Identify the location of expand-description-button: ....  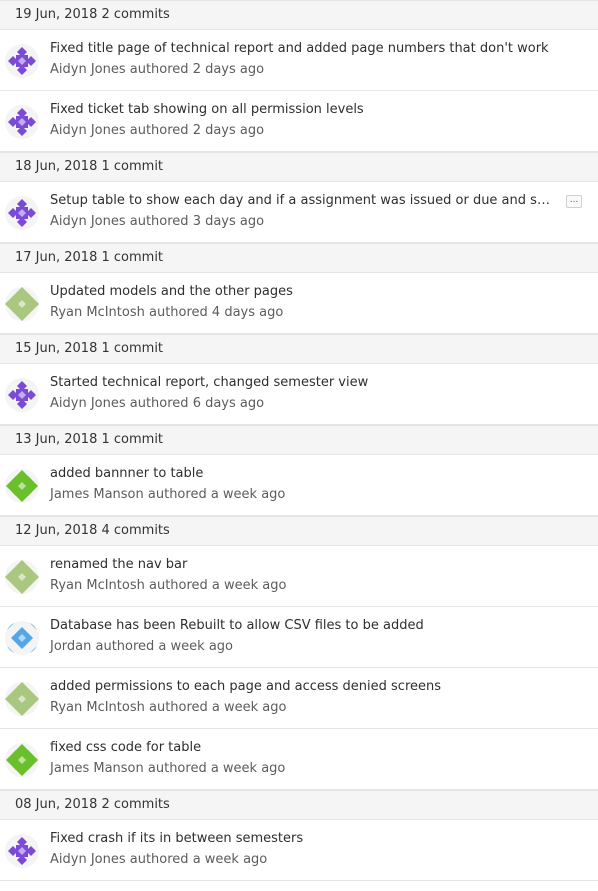
(574, 201).